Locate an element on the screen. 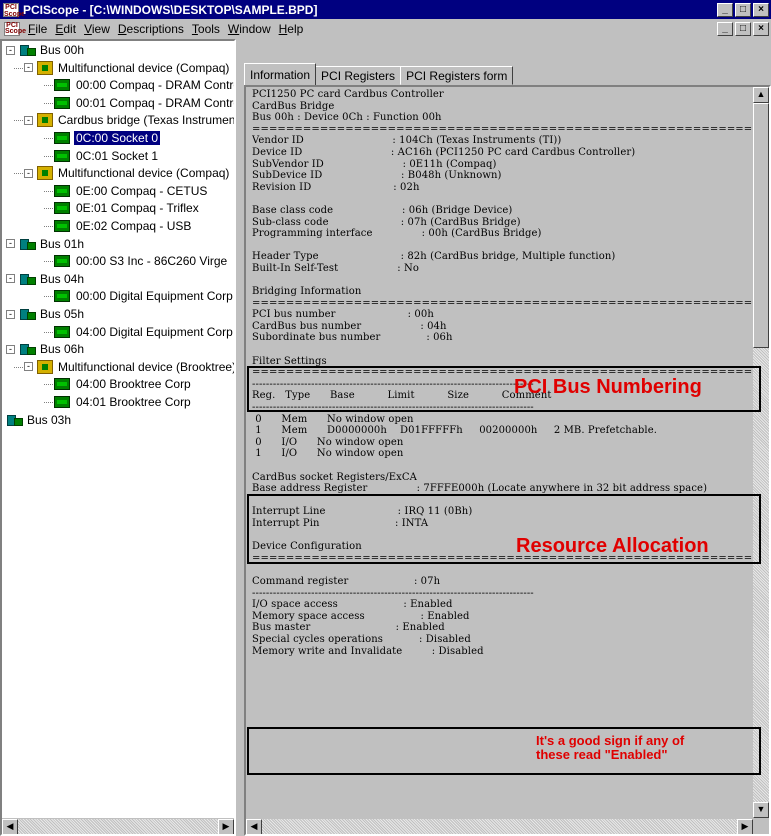 This screenshot has width=771, height=836. tree-node-label: Bus 01h is located at coordinates (62, 244).